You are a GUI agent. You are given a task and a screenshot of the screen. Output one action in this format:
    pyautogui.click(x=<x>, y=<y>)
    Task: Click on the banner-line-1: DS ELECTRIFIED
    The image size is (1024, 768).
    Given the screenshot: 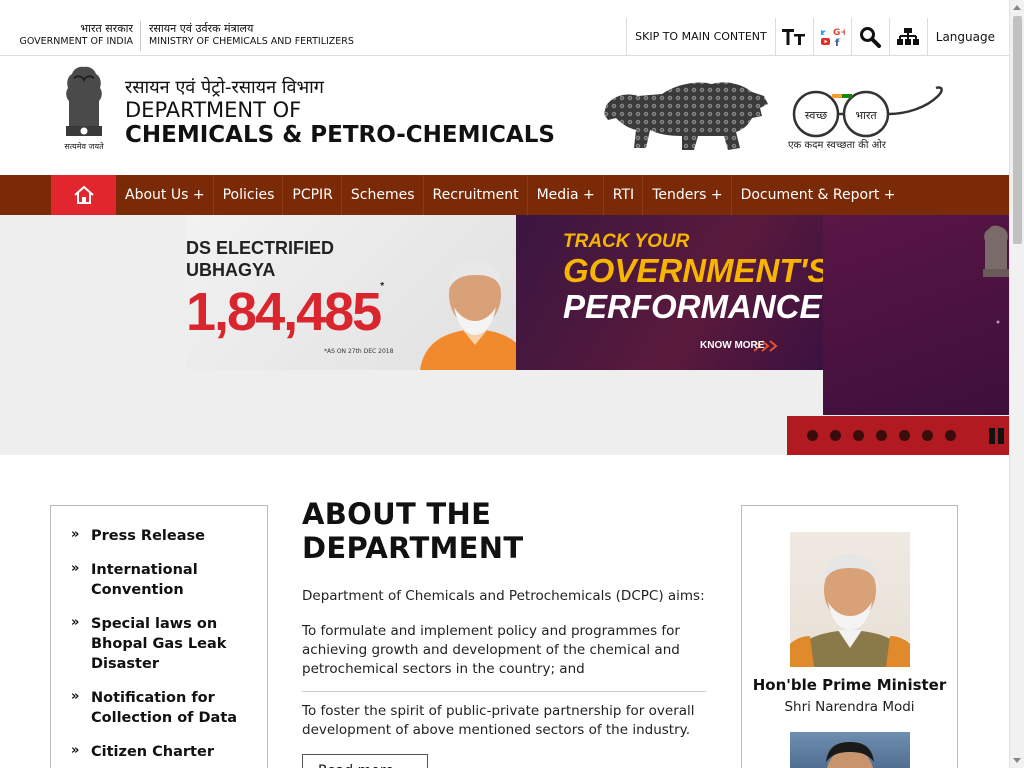 What is the action you would take?
    pyautogui.click(x=260, y=248)
    